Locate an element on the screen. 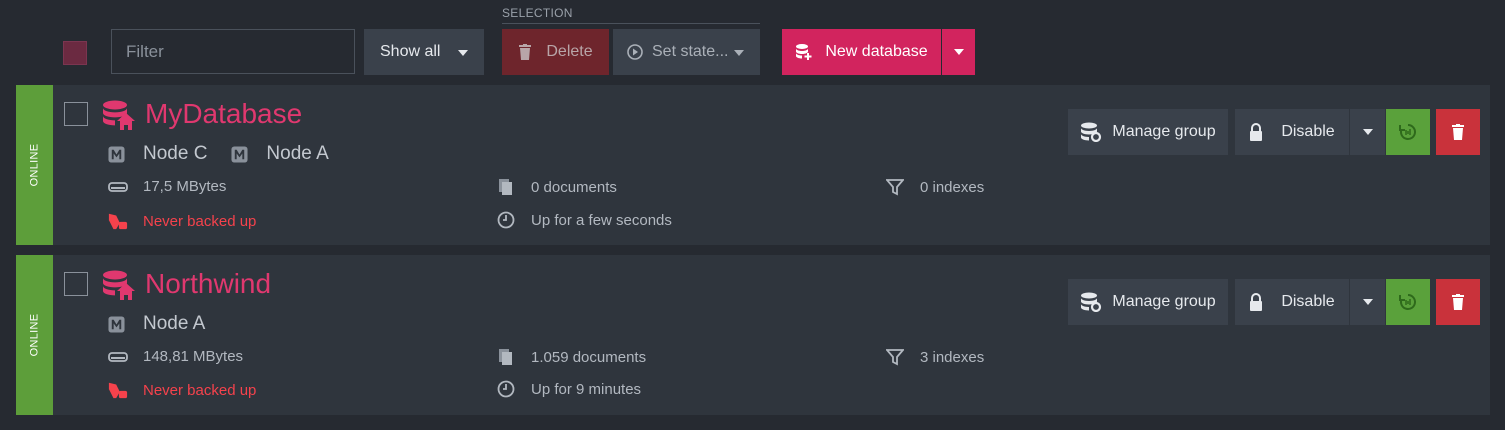 Image resolution: width=1505 pixels, height=430 pixels. node-name: Node C is located at coordinates (175, 153).